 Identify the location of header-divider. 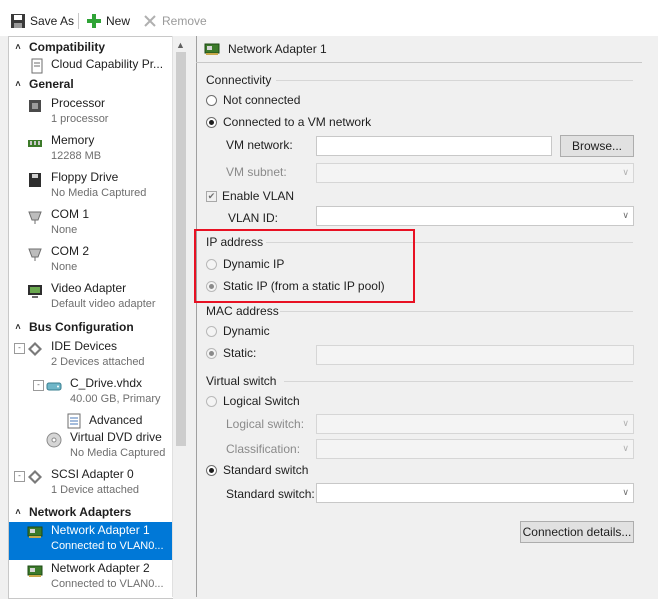
(419, 62).